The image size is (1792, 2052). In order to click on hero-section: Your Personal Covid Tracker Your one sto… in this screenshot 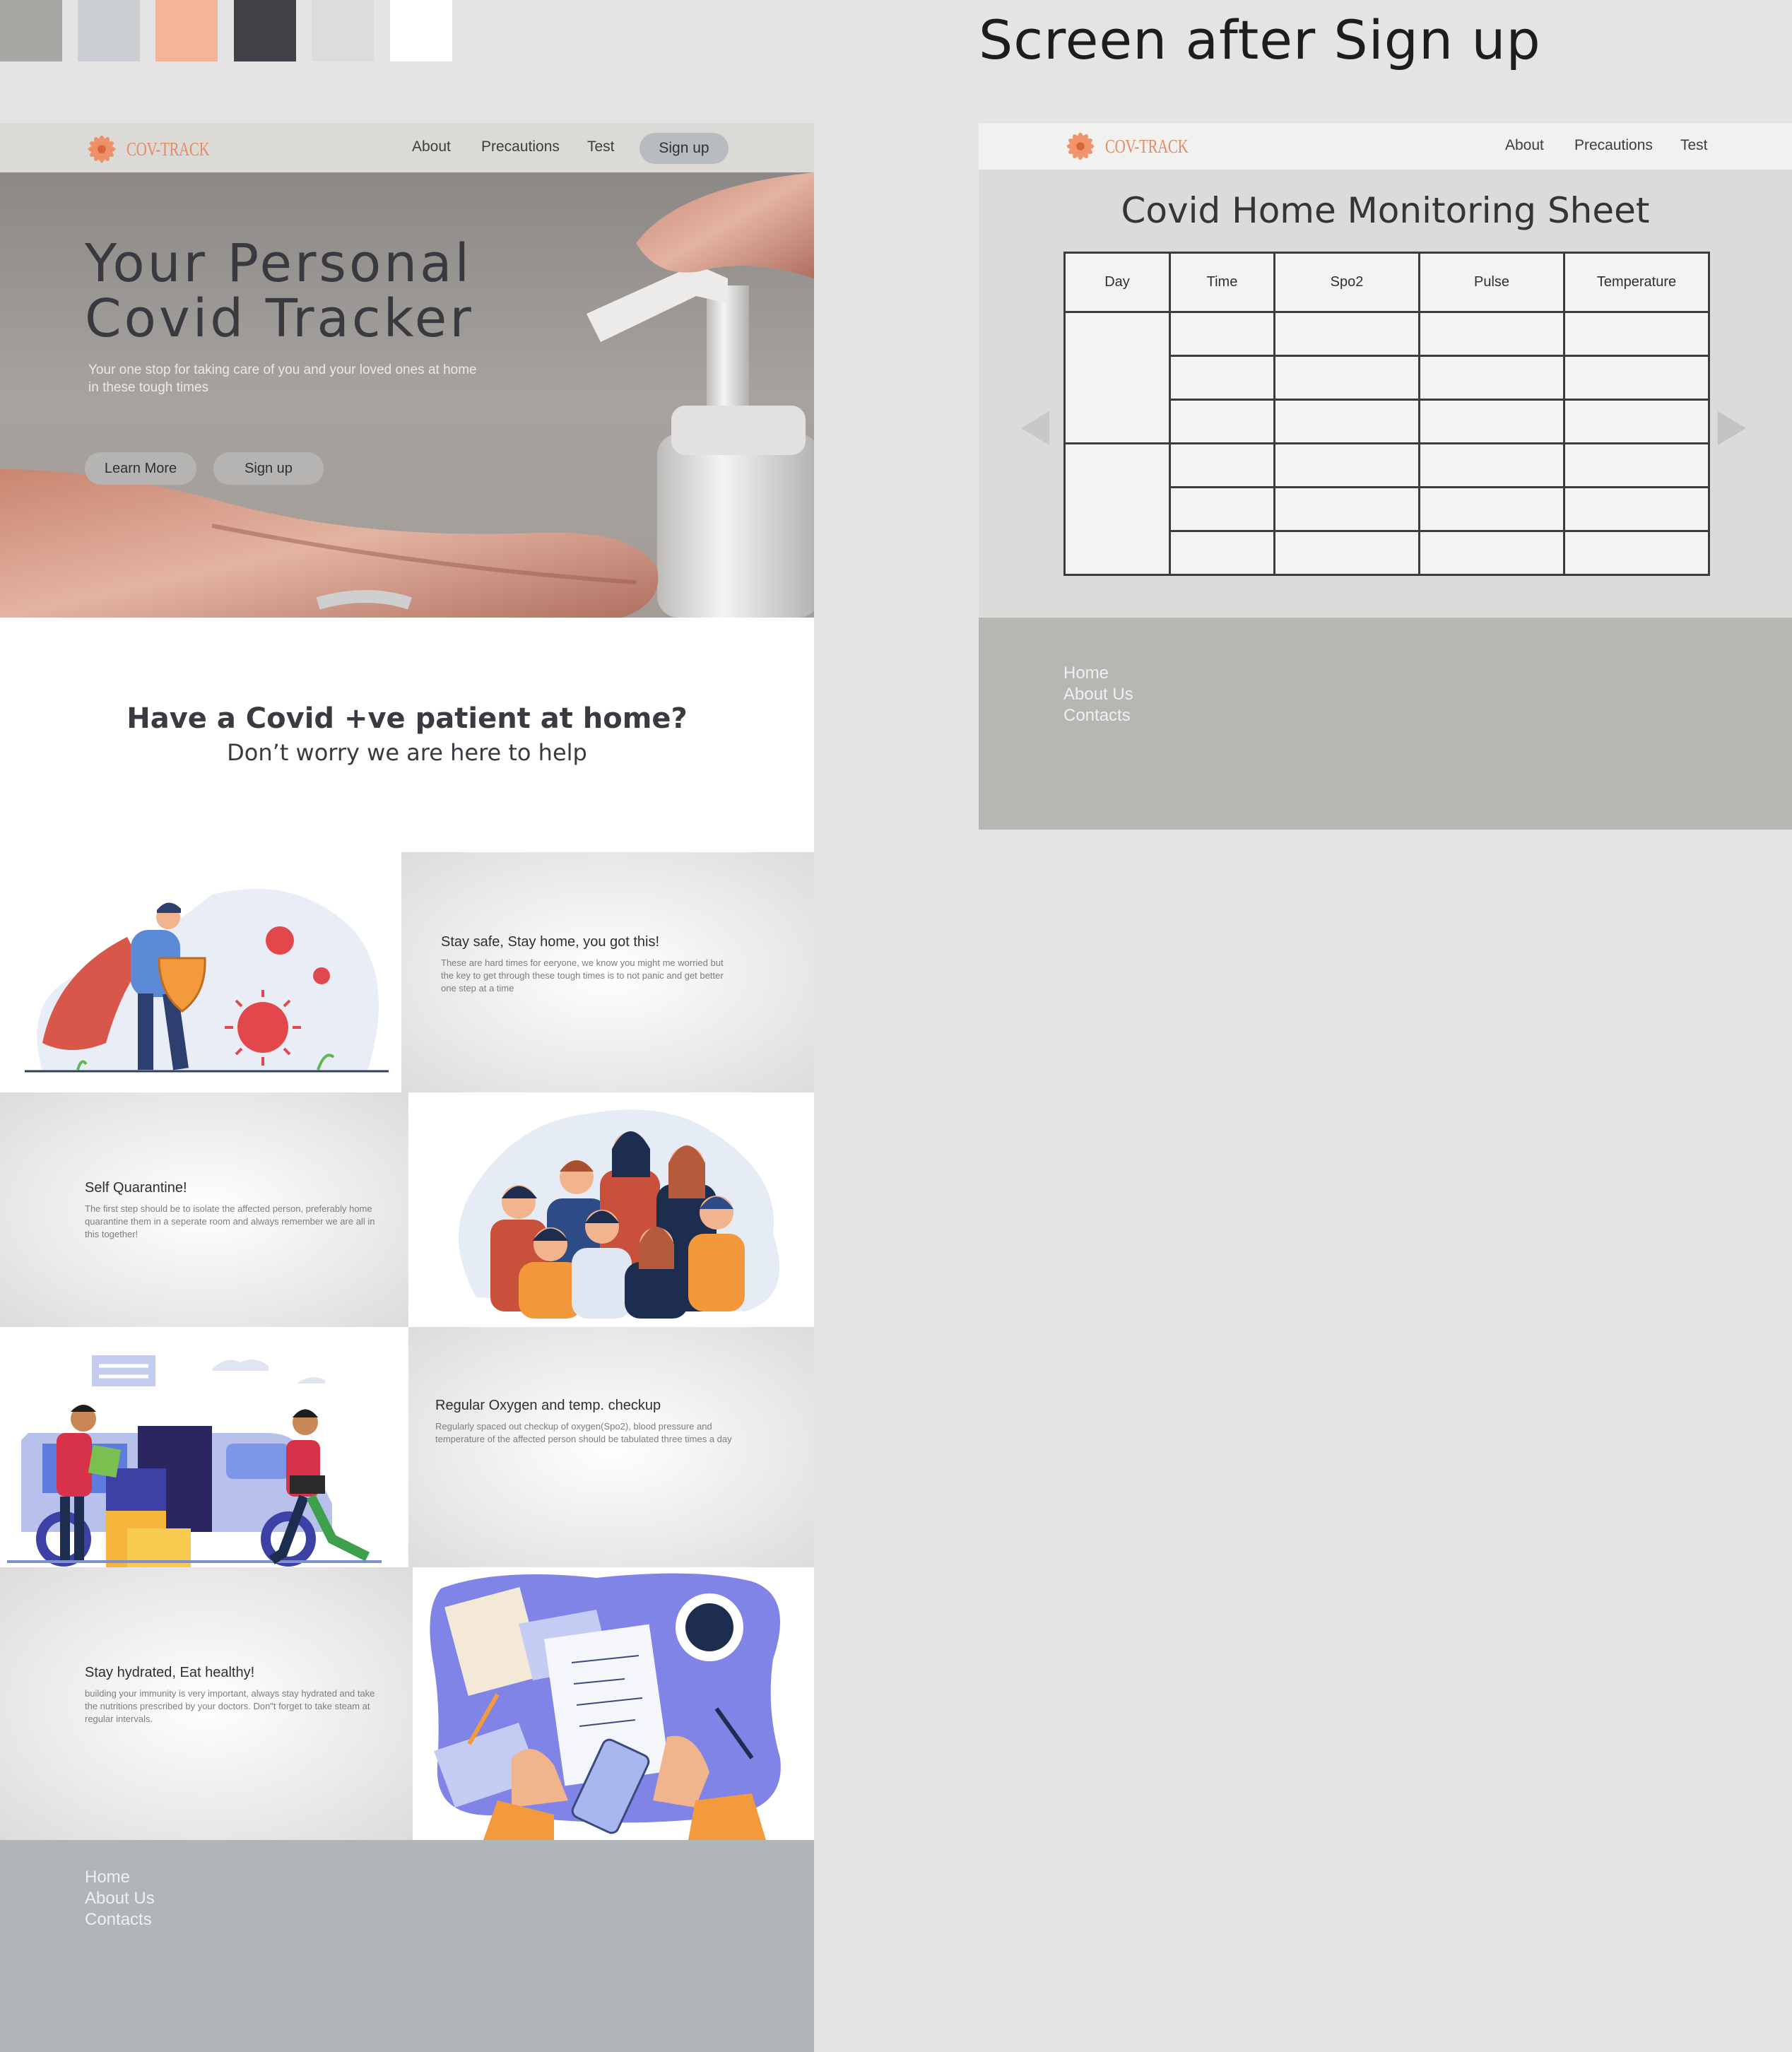, I will do `click(407, 395)`.